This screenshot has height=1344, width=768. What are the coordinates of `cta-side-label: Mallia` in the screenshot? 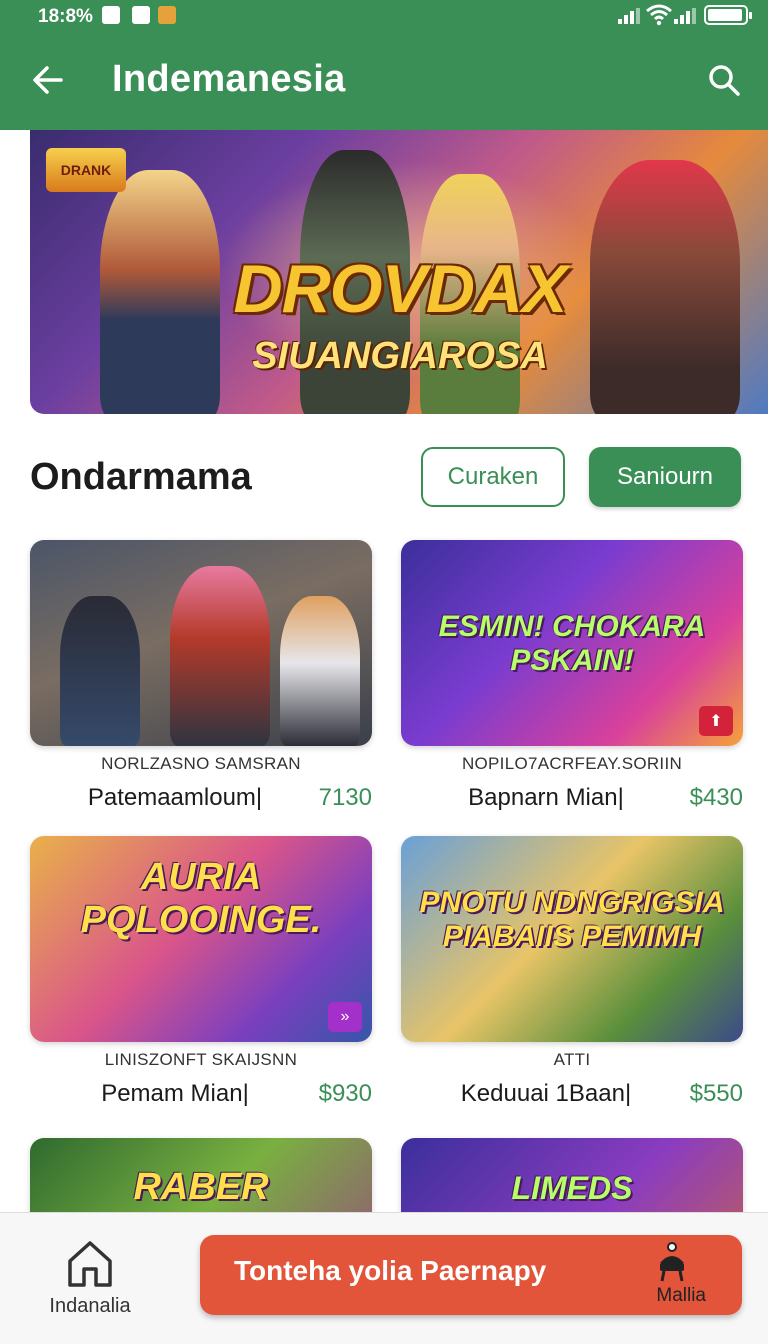 It's located at (681, 1295).